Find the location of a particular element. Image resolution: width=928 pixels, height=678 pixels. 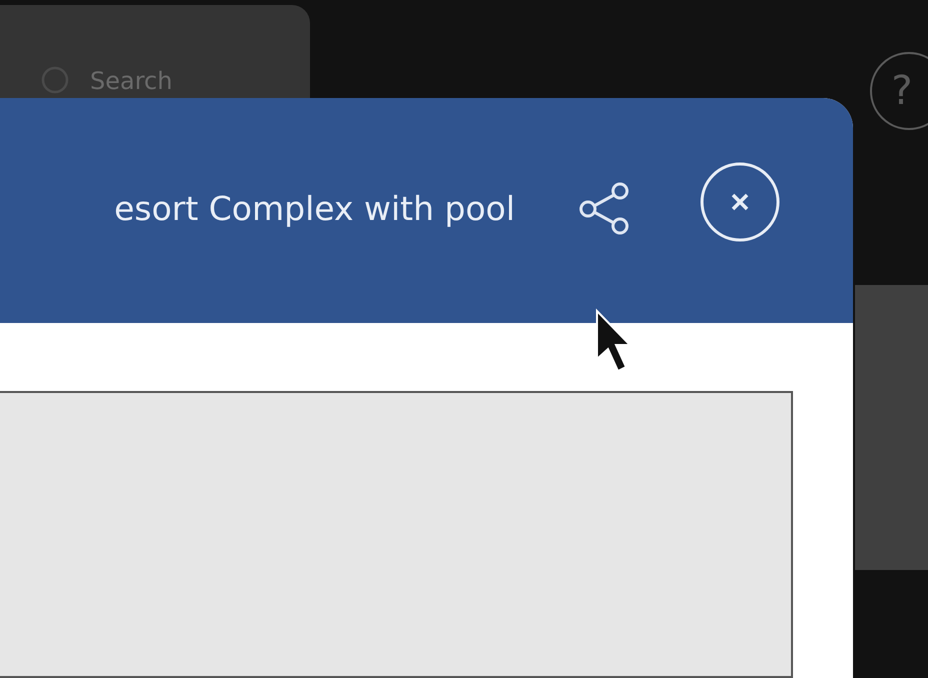

close-button is located at coordinates (740, 201).